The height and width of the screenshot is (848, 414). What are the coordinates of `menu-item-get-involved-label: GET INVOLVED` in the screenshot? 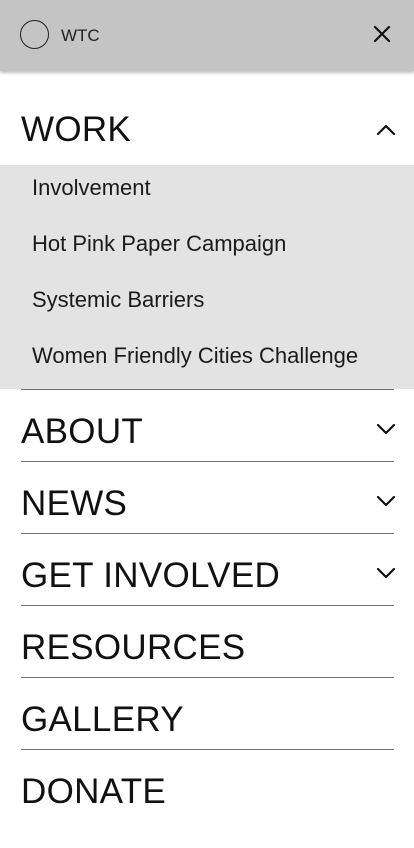 It's located at (151, 575).